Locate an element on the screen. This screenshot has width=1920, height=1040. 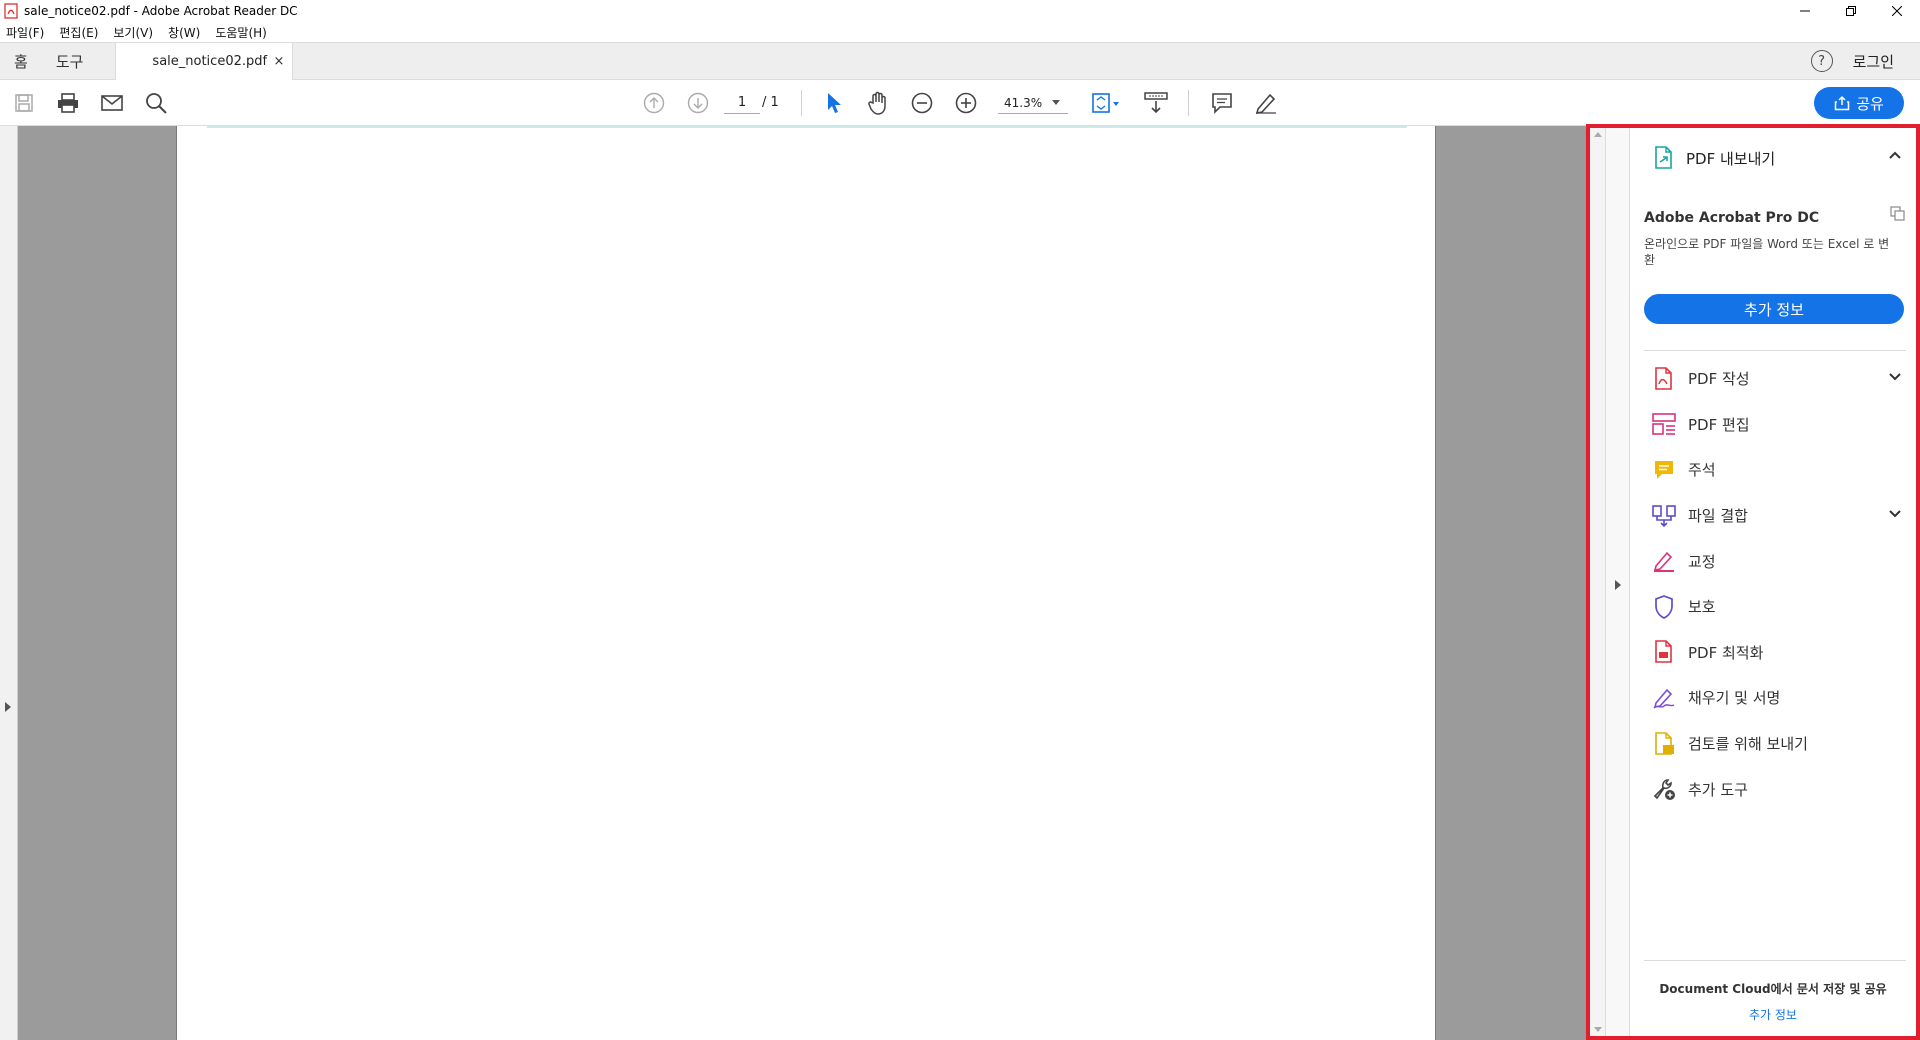
tool-more-tools: 추가 도구 is located at coordinates (1773, 789).